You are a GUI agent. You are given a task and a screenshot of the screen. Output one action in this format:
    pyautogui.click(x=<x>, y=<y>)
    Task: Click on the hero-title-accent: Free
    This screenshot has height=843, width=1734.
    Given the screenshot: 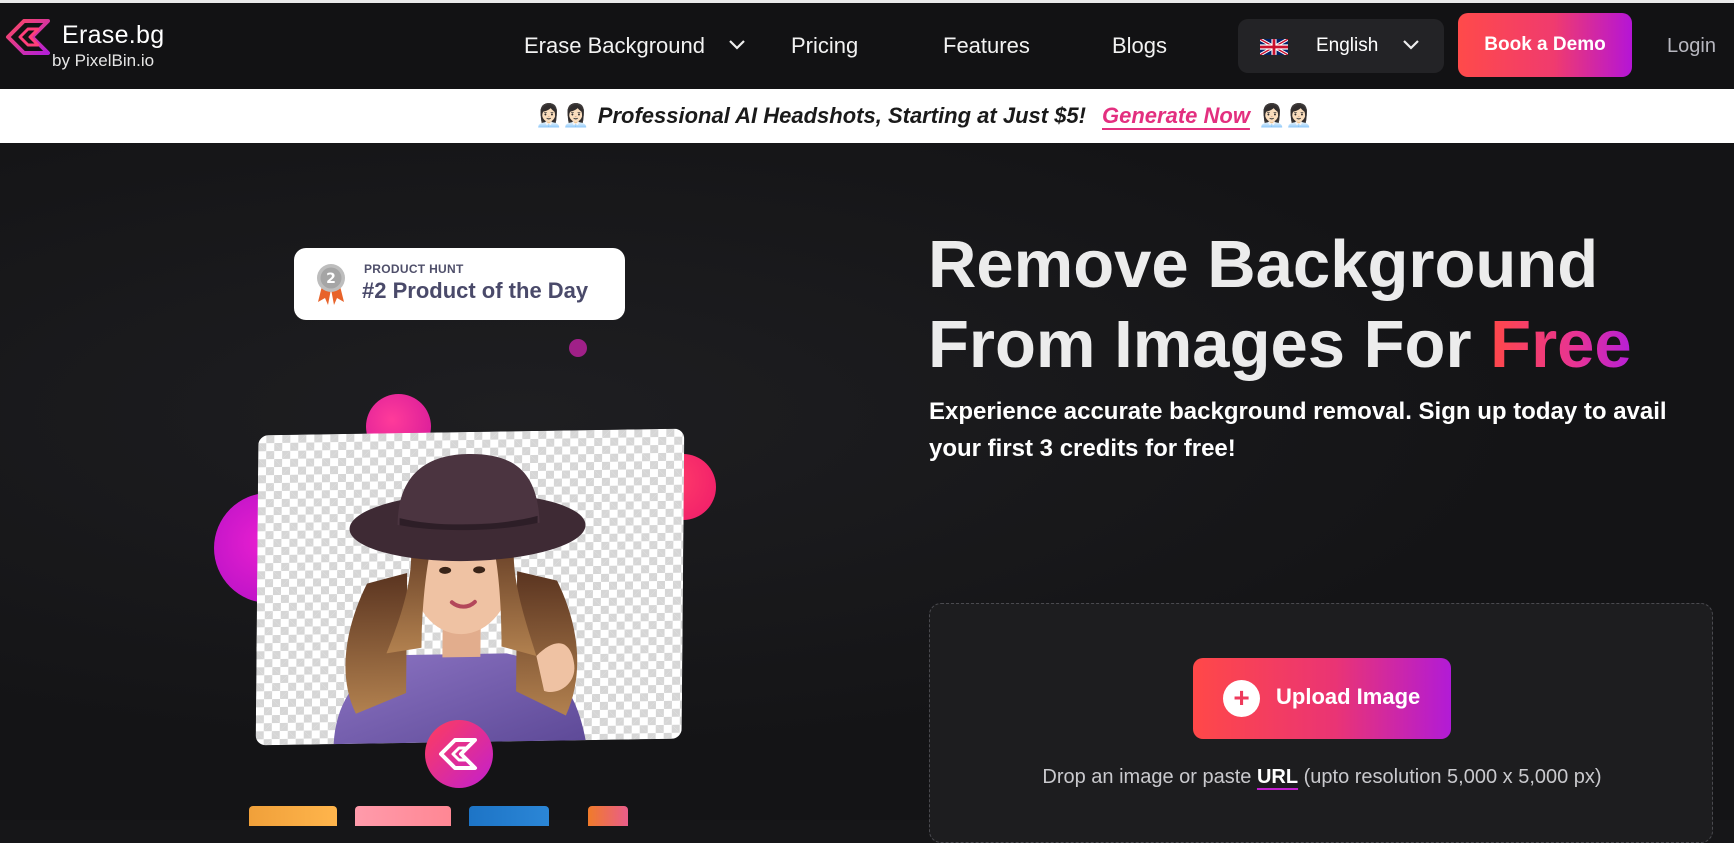 What is the action you would take?
    pyautogui.click(x=1561, y=344)
    